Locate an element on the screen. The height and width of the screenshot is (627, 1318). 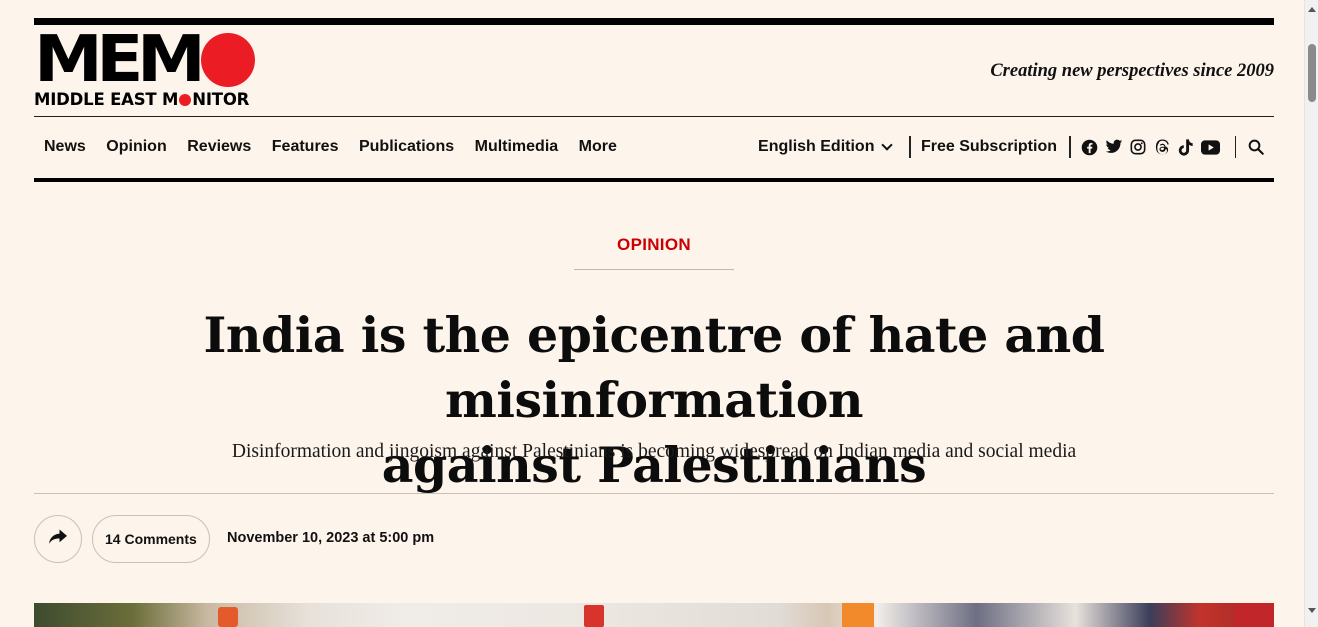
logo-subtitle: MIDDLE EAST M NITOR is located at coordinates (141, 100).